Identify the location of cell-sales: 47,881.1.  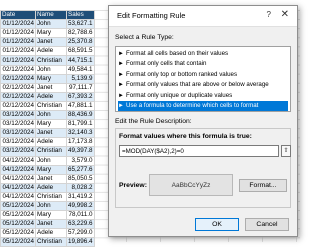
(80, 106).